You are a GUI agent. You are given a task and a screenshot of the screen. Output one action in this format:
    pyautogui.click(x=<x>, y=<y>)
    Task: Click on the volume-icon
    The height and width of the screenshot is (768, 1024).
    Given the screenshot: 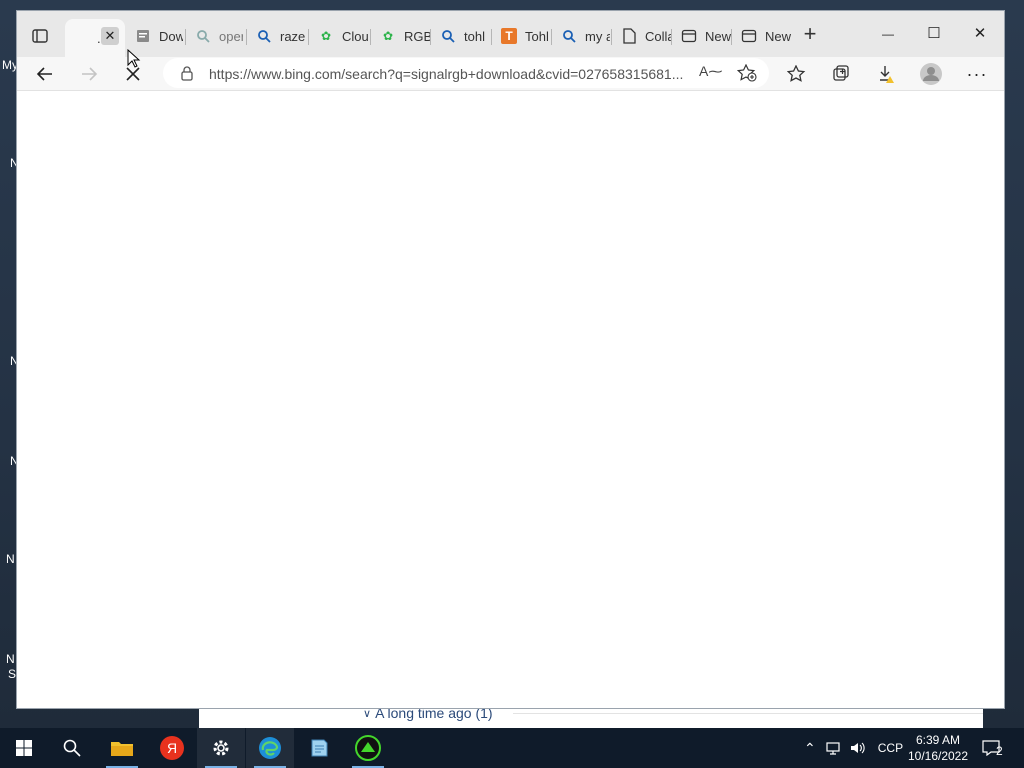 What is the action you would take?
    pyautogui.click(x=858, y=748)
    